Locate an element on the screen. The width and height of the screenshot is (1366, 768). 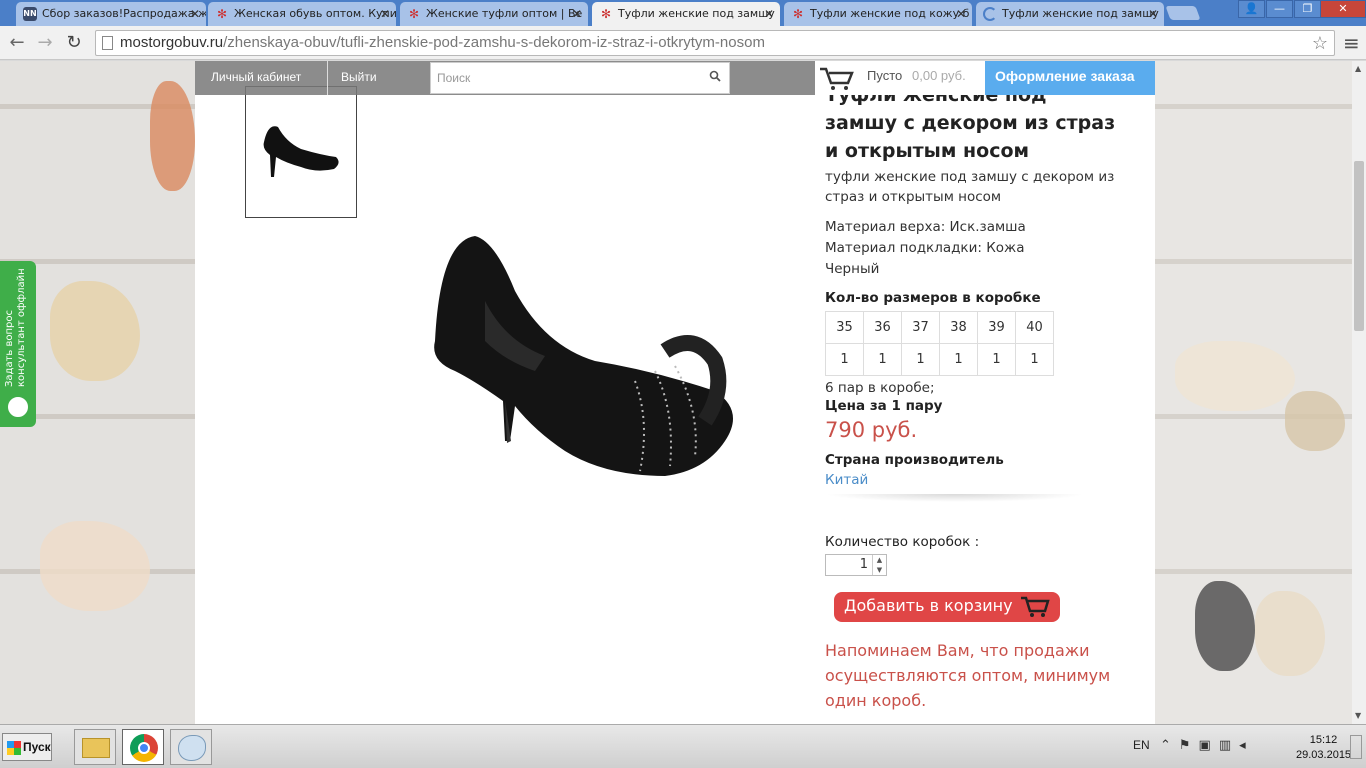
start-button: Пуск is located at coordinates (27, 747).